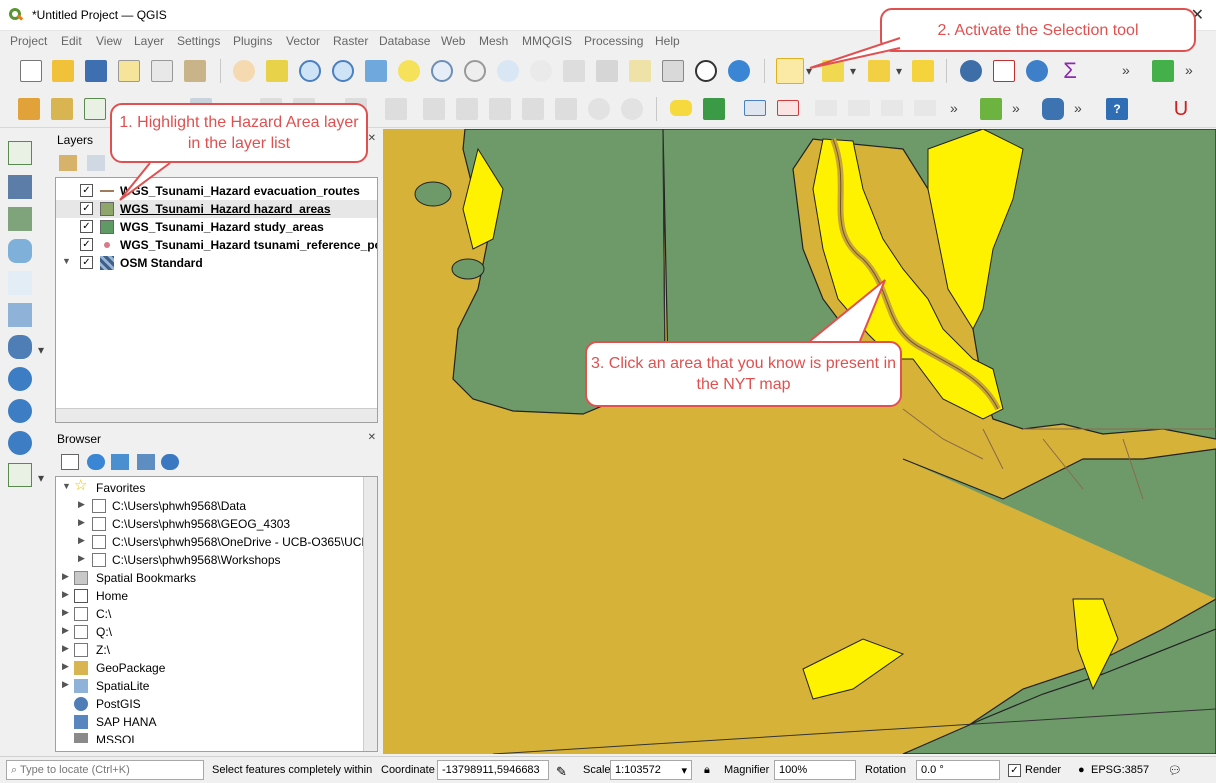  I want to click on browser-item-postgis: PostGIS, so click(216, 704).